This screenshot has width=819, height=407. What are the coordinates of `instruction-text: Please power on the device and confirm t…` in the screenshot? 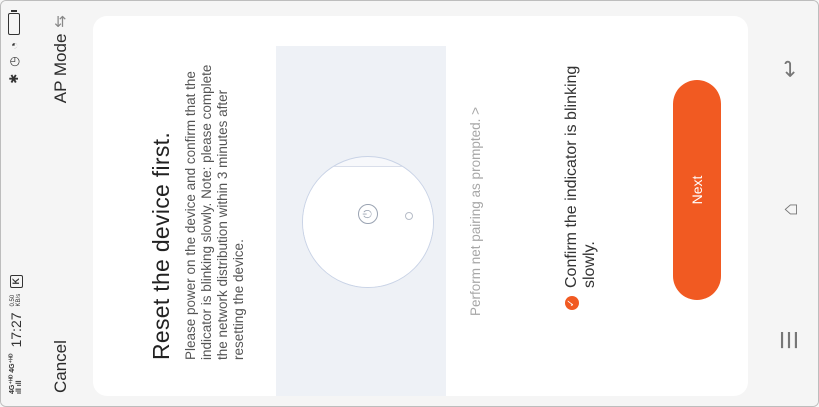 It's located at (214, 212).